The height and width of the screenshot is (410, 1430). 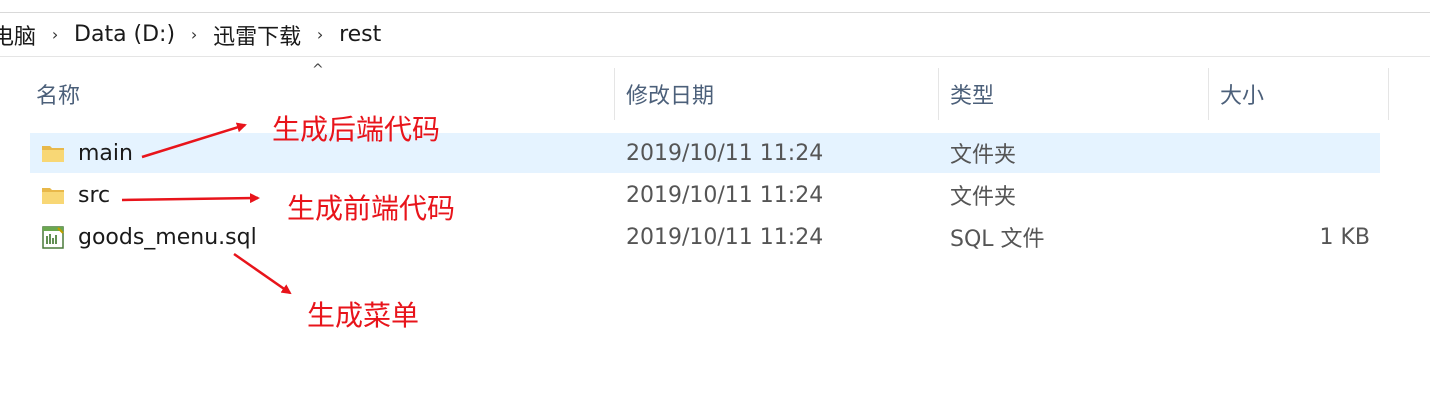 I want to click on annotation-backend-code: 生成后端代码, so click(x=356, y=129).